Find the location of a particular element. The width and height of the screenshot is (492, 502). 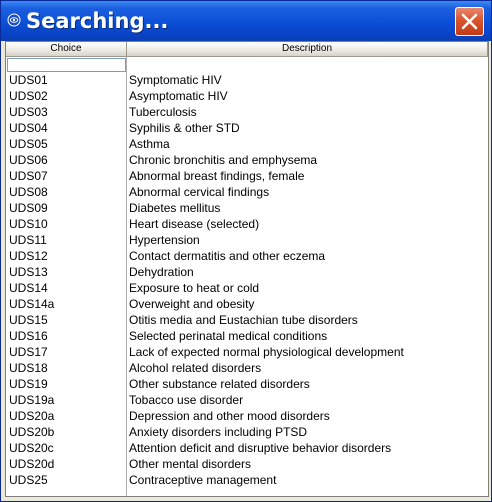

choice-cell: UDS01 is located at coordinates (28, 80).